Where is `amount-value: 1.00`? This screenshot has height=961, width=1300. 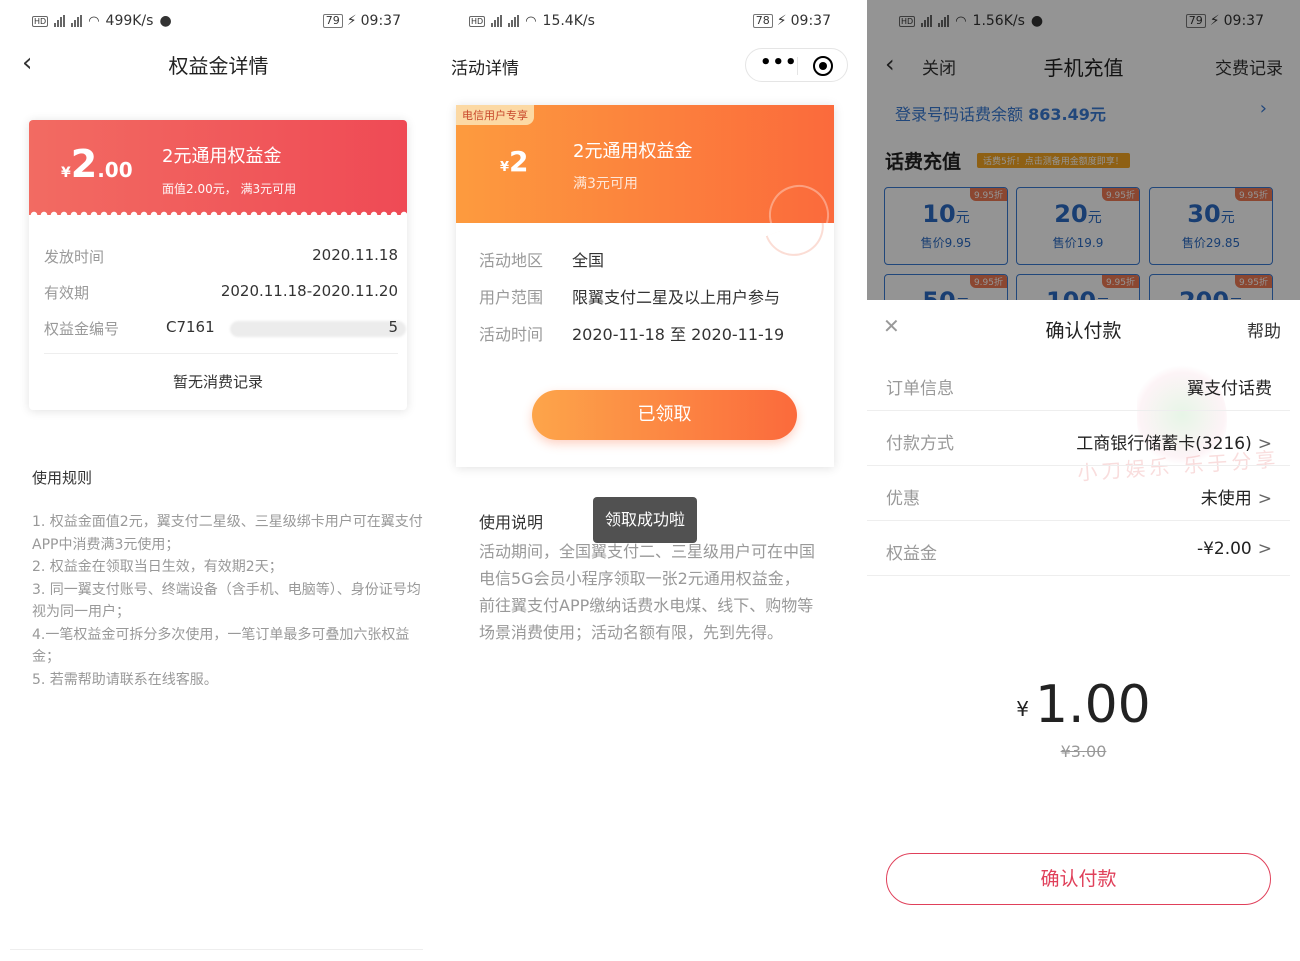 amount-value: 1.00 is located at coordinates (1092, 705).